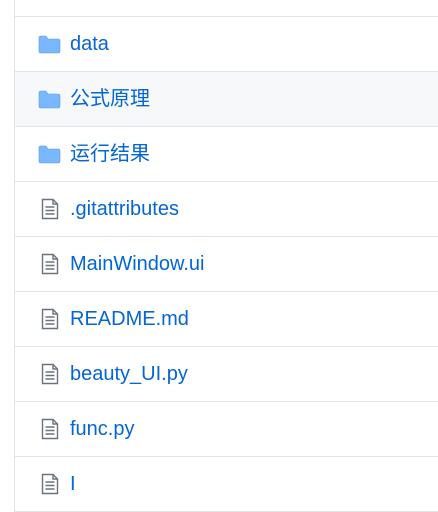  Describe the element at coordinates (226, 44) in the screenshot. I see `list-item: data` at that location.